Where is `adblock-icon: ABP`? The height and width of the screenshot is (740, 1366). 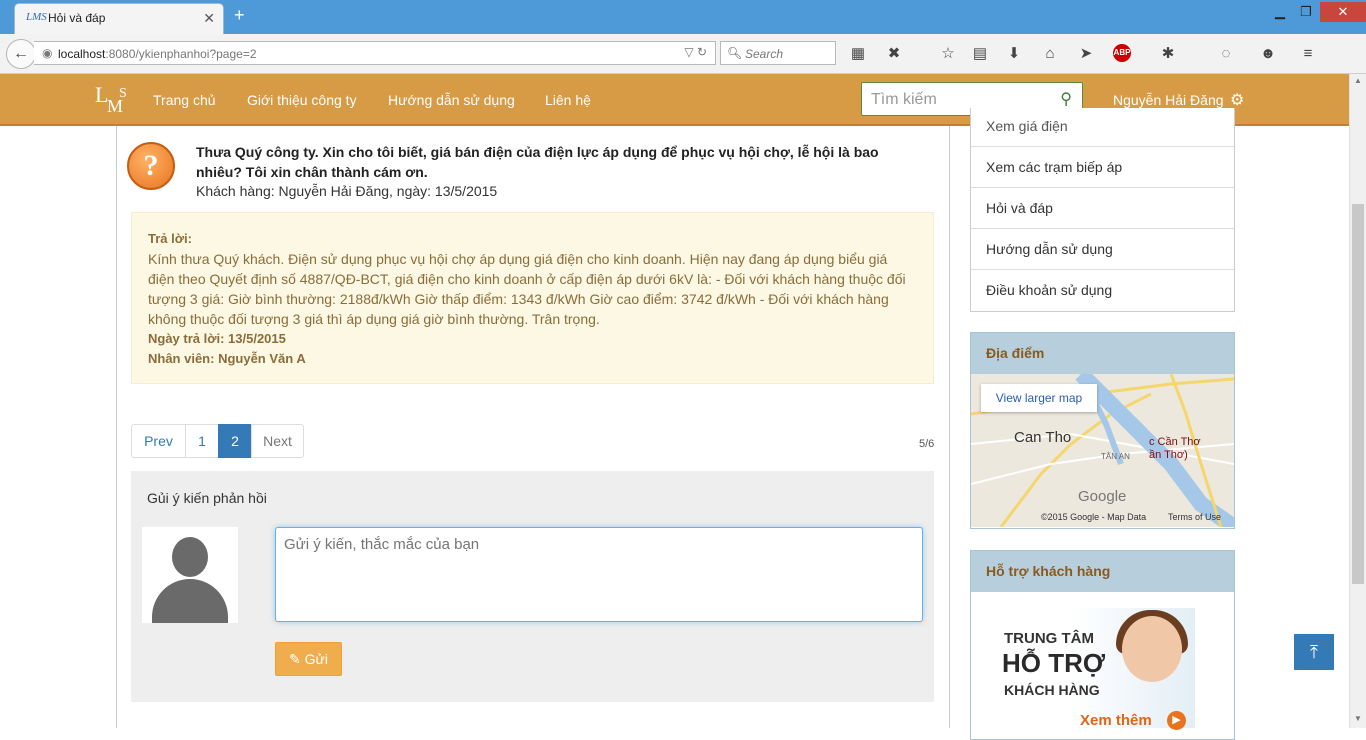 adblock-icon: ABP is located at coordinates (1122, 53).